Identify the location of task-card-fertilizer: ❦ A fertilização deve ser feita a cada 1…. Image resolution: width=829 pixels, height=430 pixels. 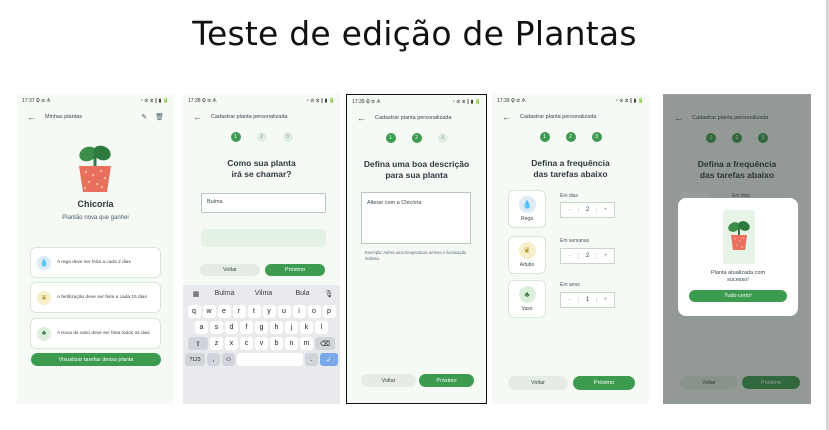
(95, 297).